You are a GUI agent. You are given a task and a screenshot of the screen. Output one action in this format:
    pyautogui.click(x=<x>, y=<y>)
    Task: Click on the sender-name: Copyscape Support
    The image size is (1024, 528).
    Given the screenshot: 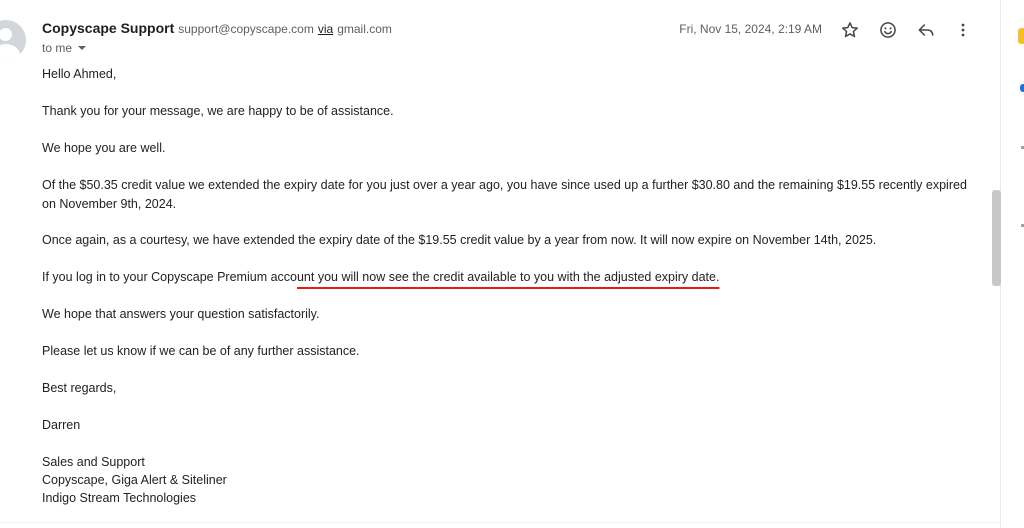 What is the action you would take?
    pyautogui.click(x=108, y=28)
    